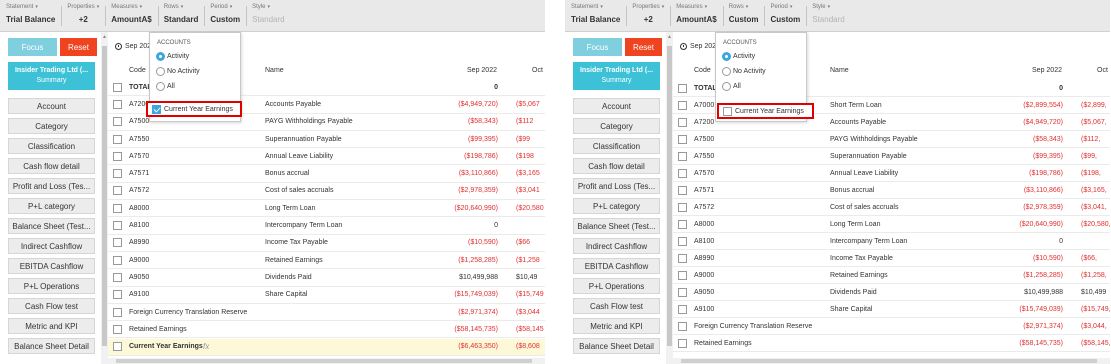 The width and height of the screenshot is (1111, 364). Describe the element at coordinates (78, 47) in the screenshot. I see `reset-button: Reset` at that location.